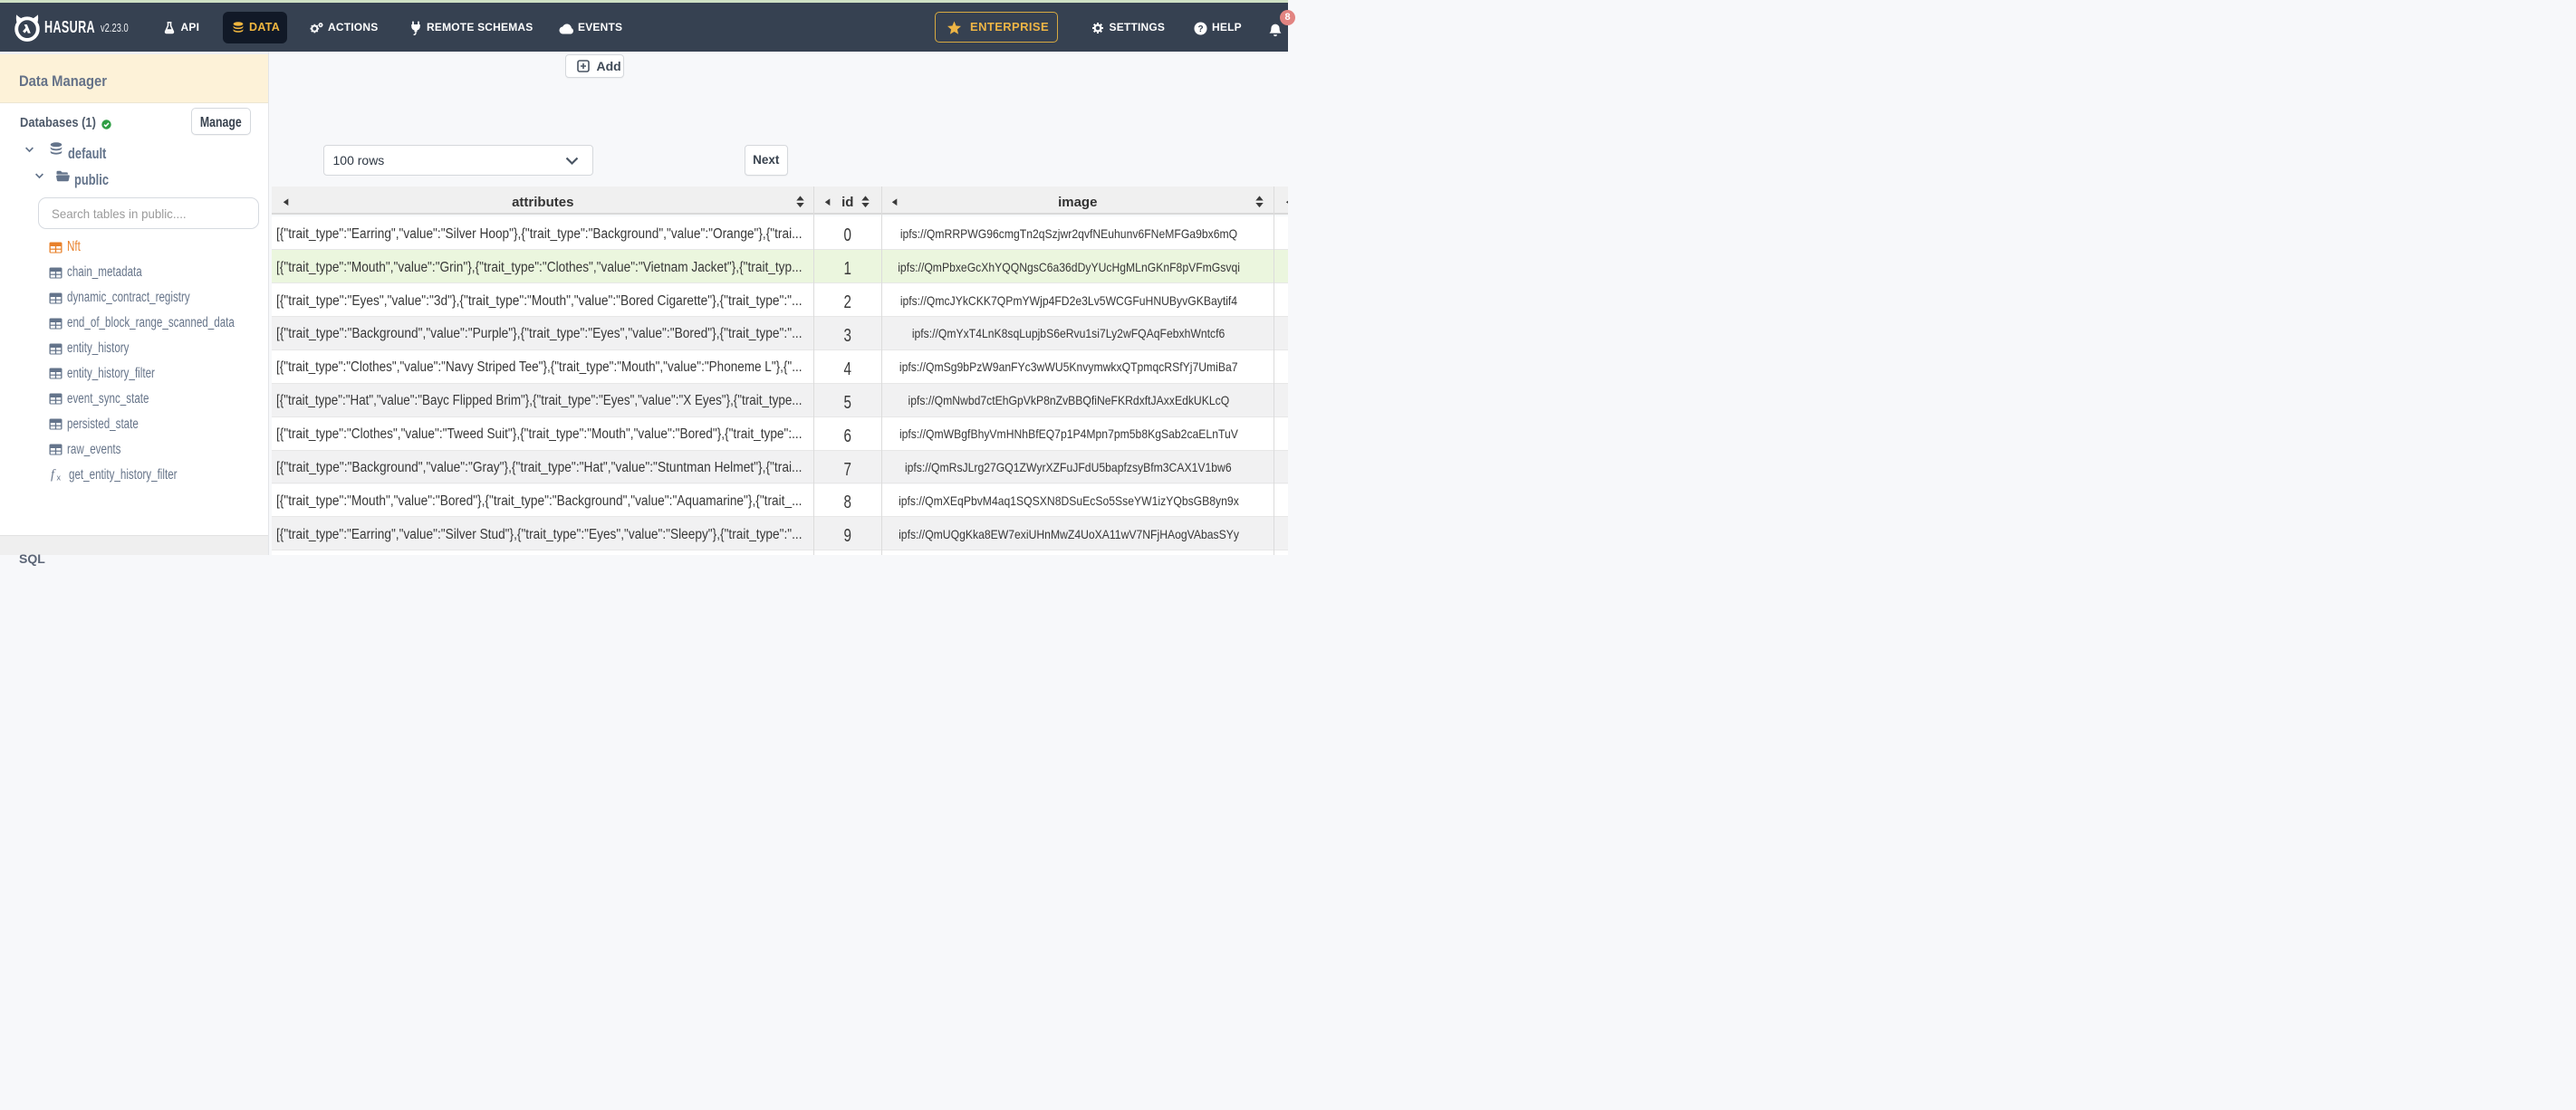  I want to click on svg-text: x, so click(59, 479).